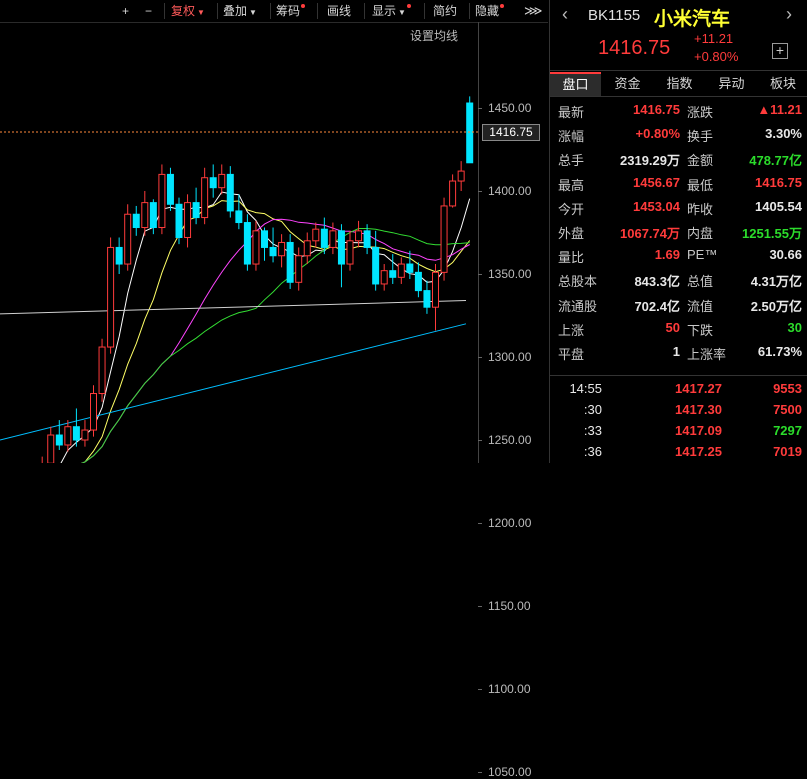  Describe the element at coordinates (678, 35) in the screenshot. I see `quote-header: ‹ BK1155 小米汽车 › 1416.75 +11.21 +0.80% +` at that location.